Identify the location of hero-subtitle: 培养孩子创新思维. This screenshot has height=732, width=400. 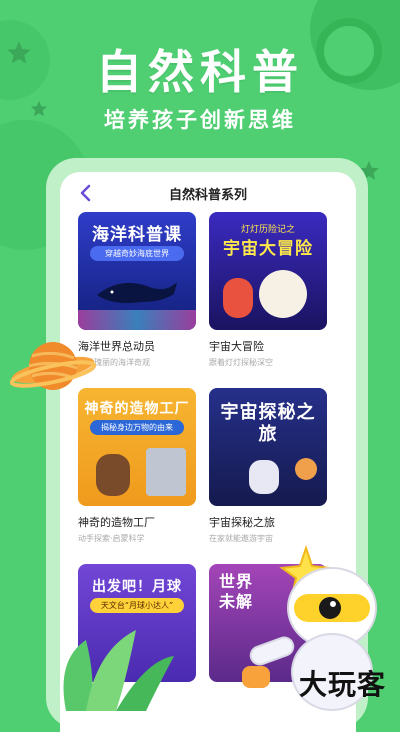
(200, 120).